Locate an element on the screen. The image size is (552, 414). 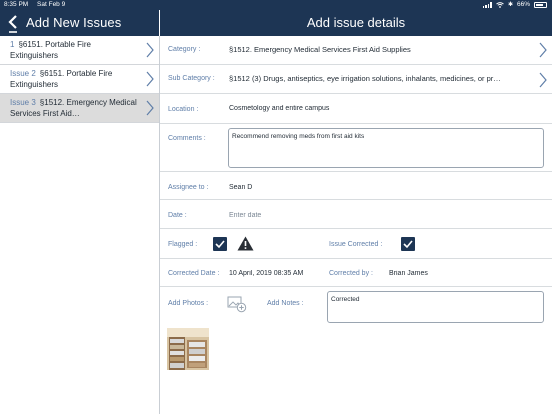
notes-textarea: Corrected is located at coordinates (435, 307).